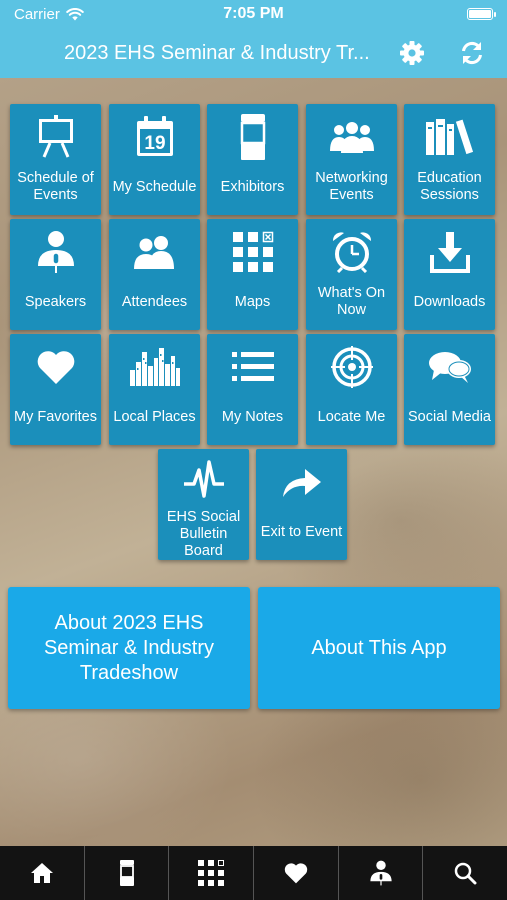  Describe the element at coordinates (153, 252) in the screenshot. I see `attendees-icon` at that location.